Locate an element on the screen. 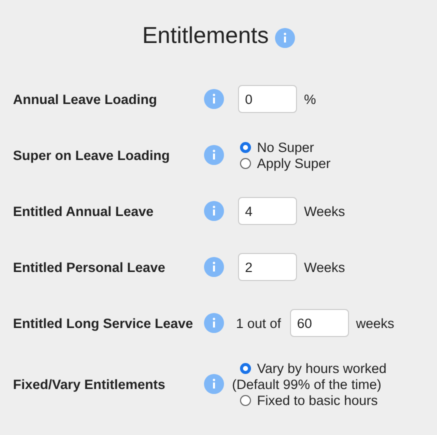 This screenshot has height=435, width=437. option-label: Apply Super is located at coordinates (294, 163).